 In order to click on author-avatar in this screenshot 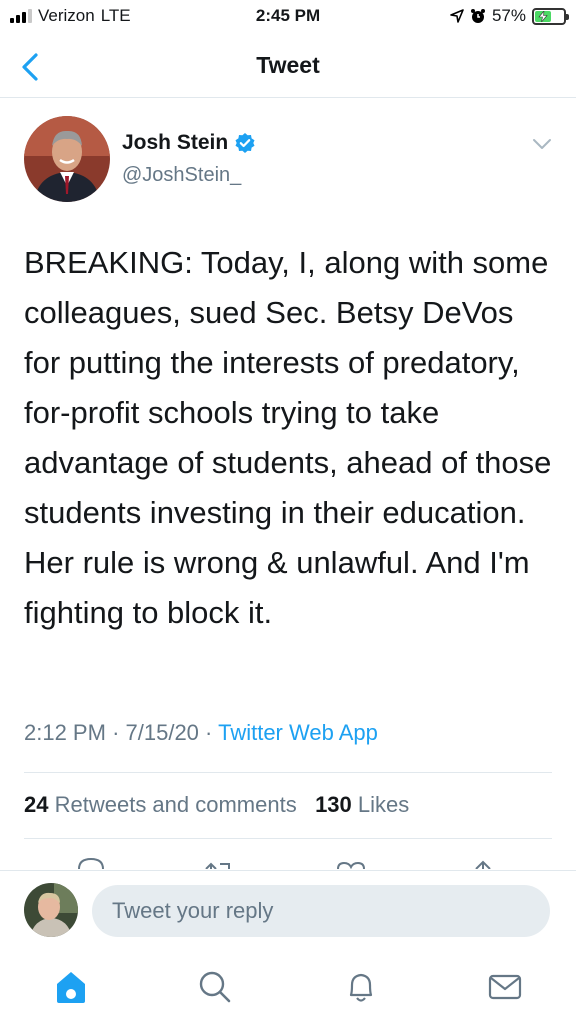, I will do `click(67, 159)`.